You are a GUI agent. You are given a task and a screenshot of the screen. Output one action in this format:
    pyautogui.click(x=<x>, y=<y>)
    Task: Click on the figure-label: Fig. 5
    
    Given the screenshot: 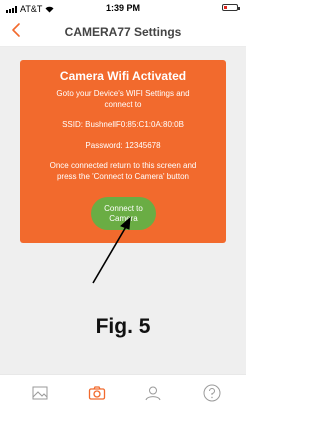 What is the action you would take?
    pyautogui.click(x=123, y=326)
    